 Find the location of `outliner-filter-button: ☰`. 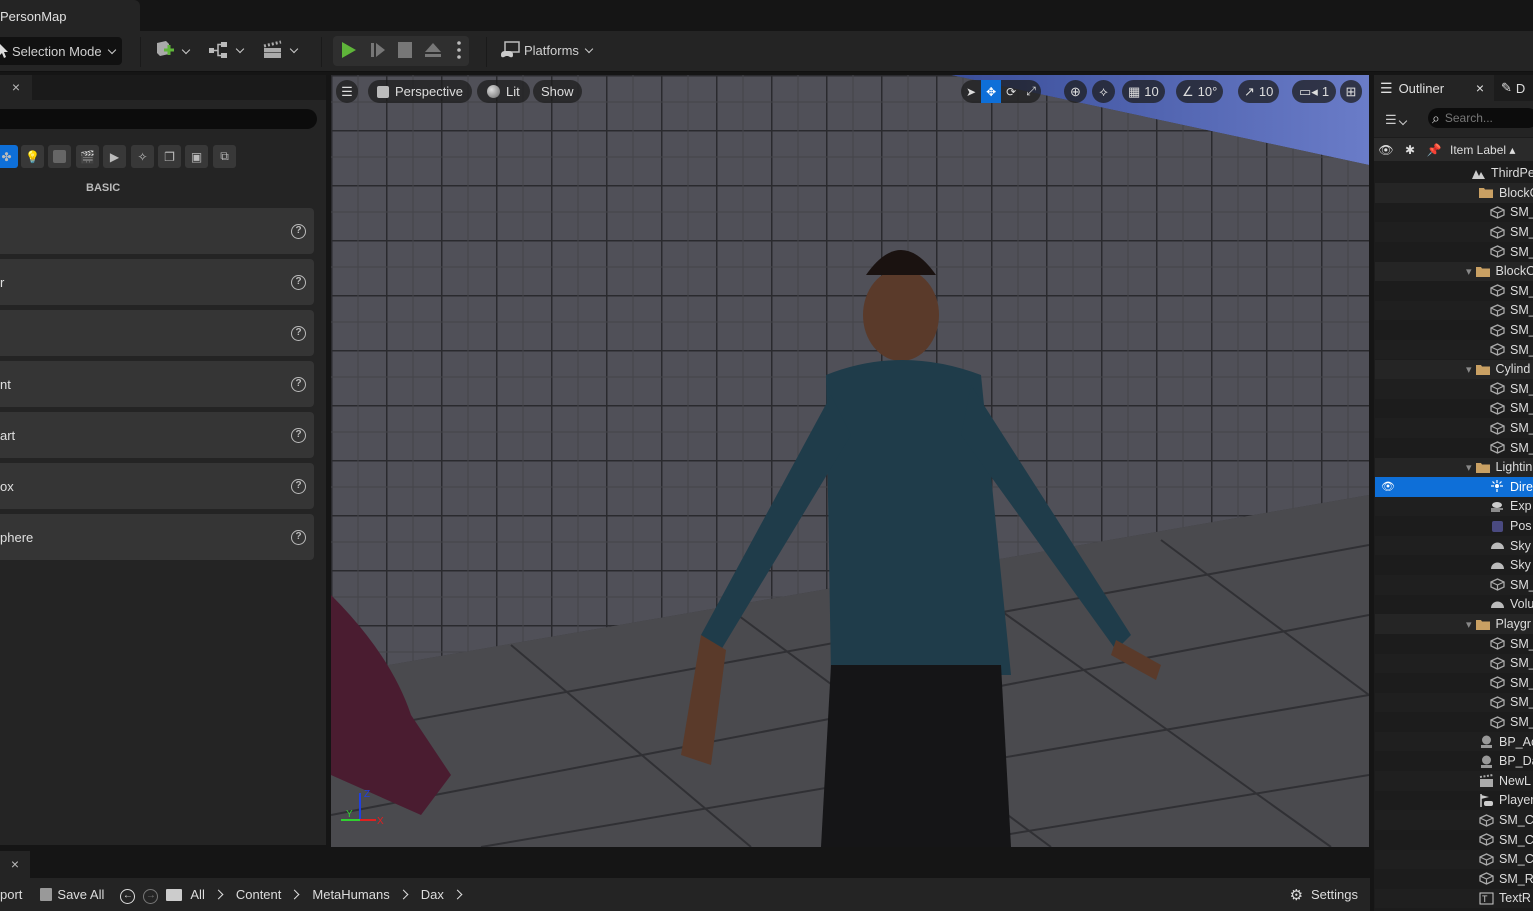

outliner-filter-button: ☰ is located at coordinates (1396, 120).